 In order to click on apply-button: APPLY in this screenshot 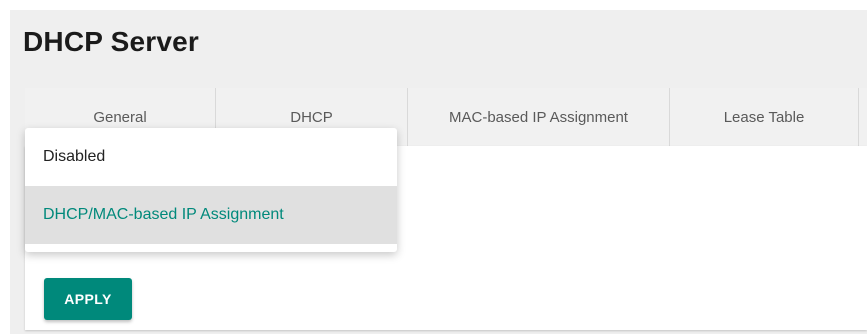, I will do `click(88, 299)`.